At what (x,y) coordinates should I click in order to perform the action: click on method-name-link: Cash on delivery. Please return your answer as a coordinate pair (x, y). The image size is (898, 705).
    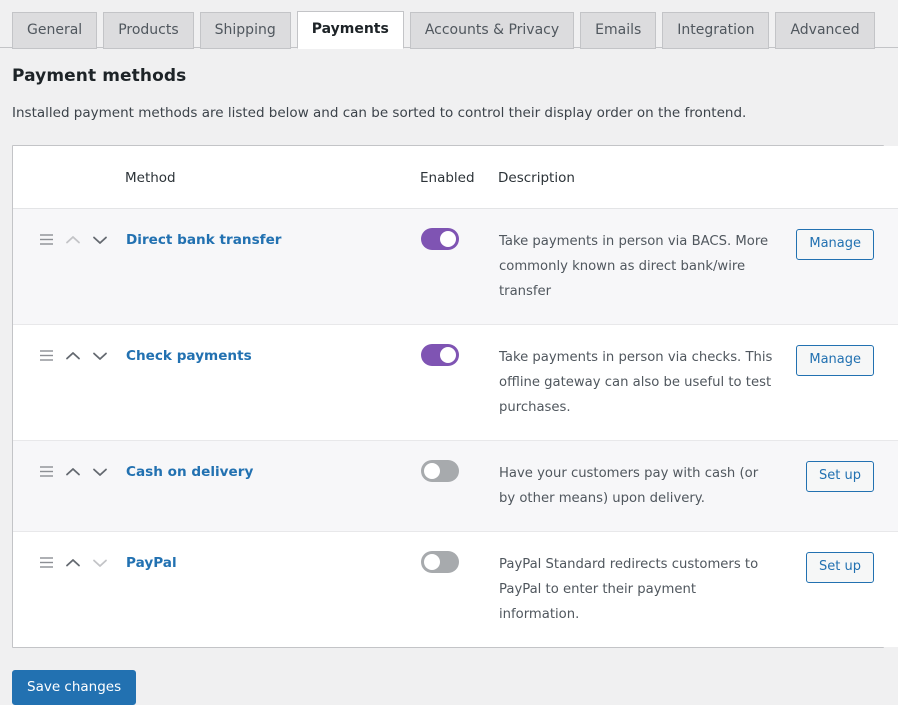
    Looking at the image, I should click on (189, 472).